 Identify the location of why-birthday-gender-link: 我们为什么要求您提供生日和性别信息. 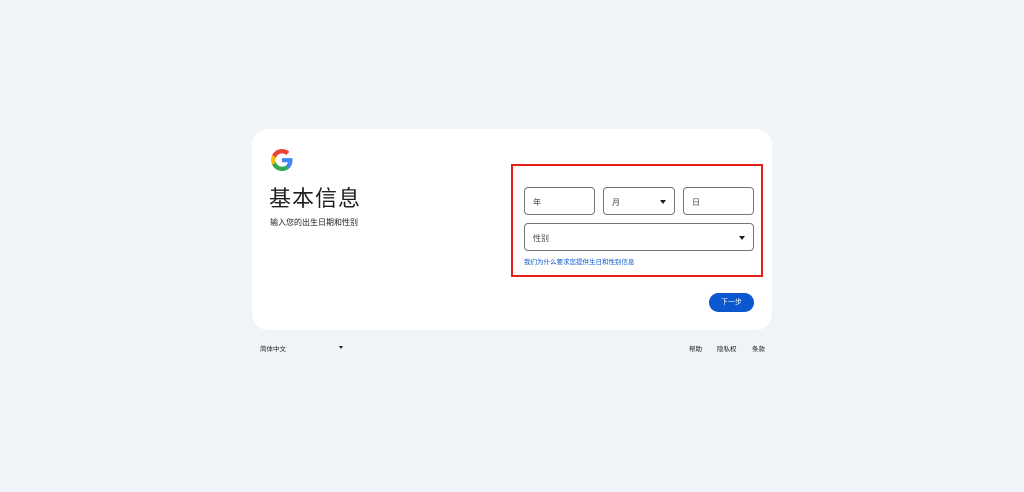
(579, 261).